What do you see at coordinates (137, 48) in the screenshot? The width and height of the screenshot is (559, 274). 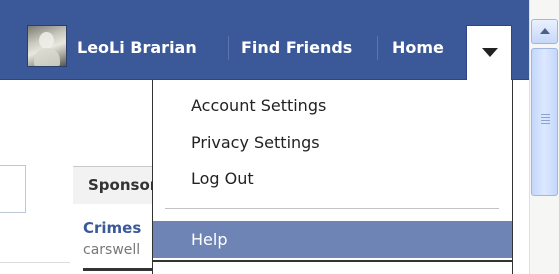 I see `profile-name-link: LeoLi Brarian` at bounding box center [137, 48].